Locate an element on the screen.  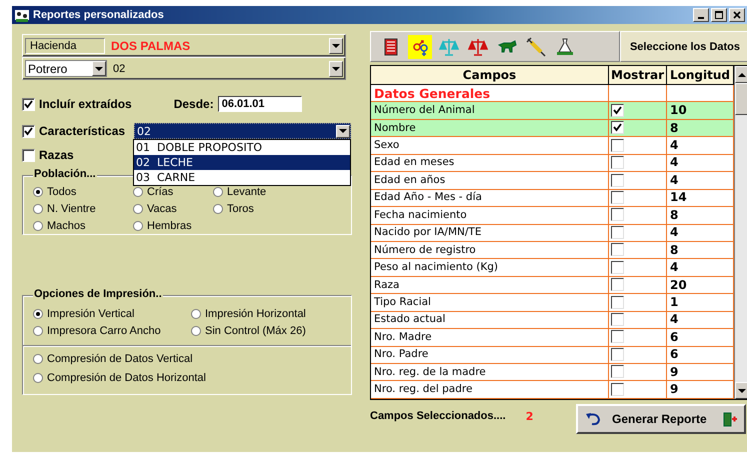
radio-label: Impresión Vertical is located at coordinates (90, 314).